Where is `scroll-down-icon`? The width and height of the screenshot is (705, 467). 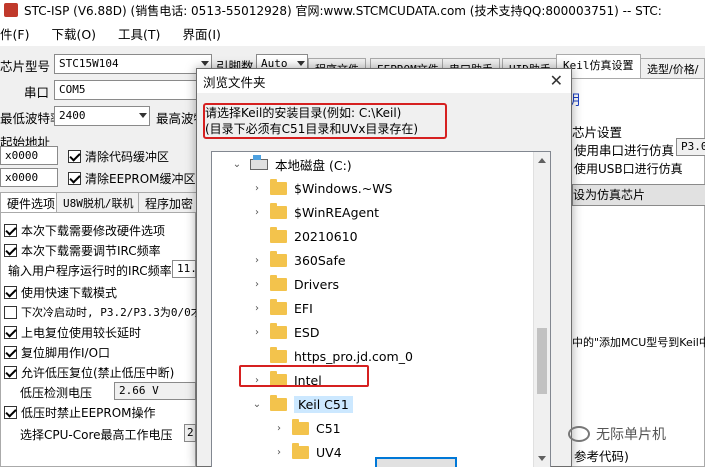 scroll-down-icon is located at coordinates (542, 458).